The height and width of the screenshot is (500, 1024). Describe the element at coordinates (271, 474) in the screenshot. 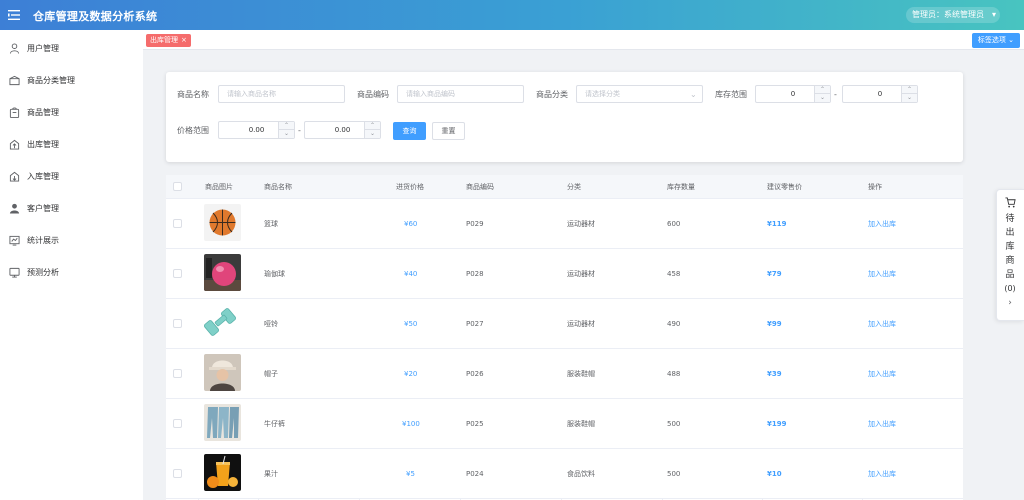

I see `product-name: 果汁` at that location.